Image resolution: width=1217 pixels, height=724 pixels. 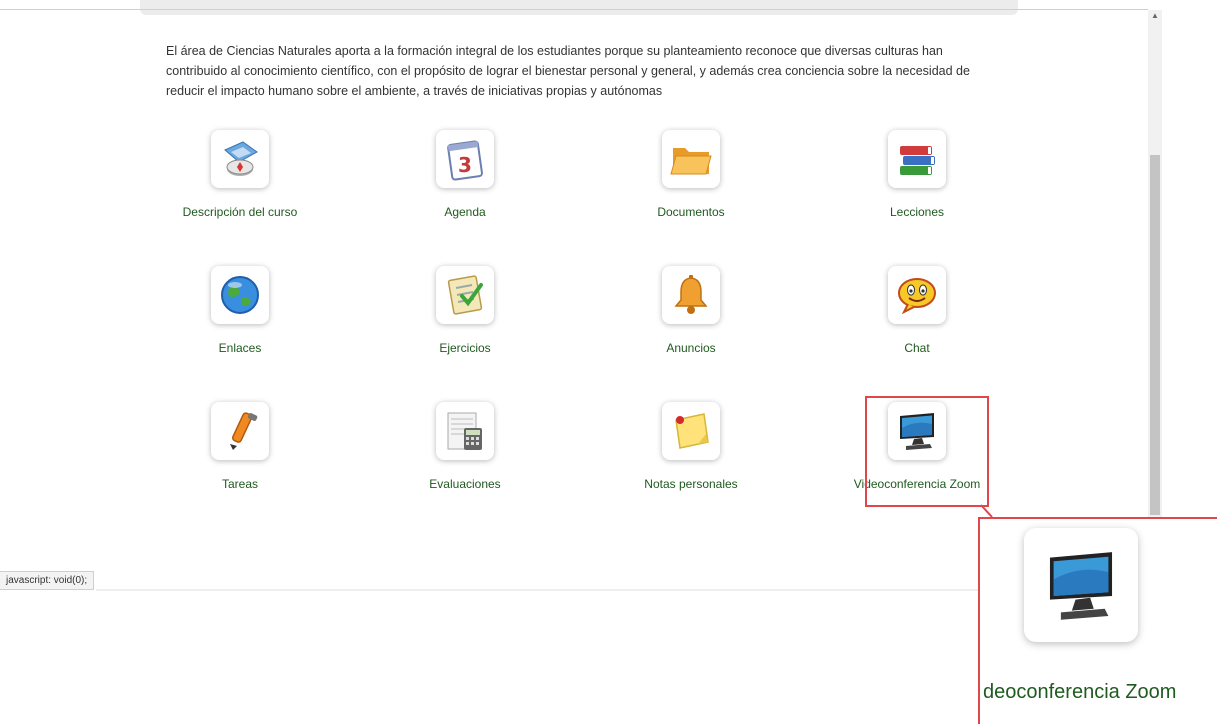 I want to click on zoom-callout-iconbox, so click(x=1081, y=585).